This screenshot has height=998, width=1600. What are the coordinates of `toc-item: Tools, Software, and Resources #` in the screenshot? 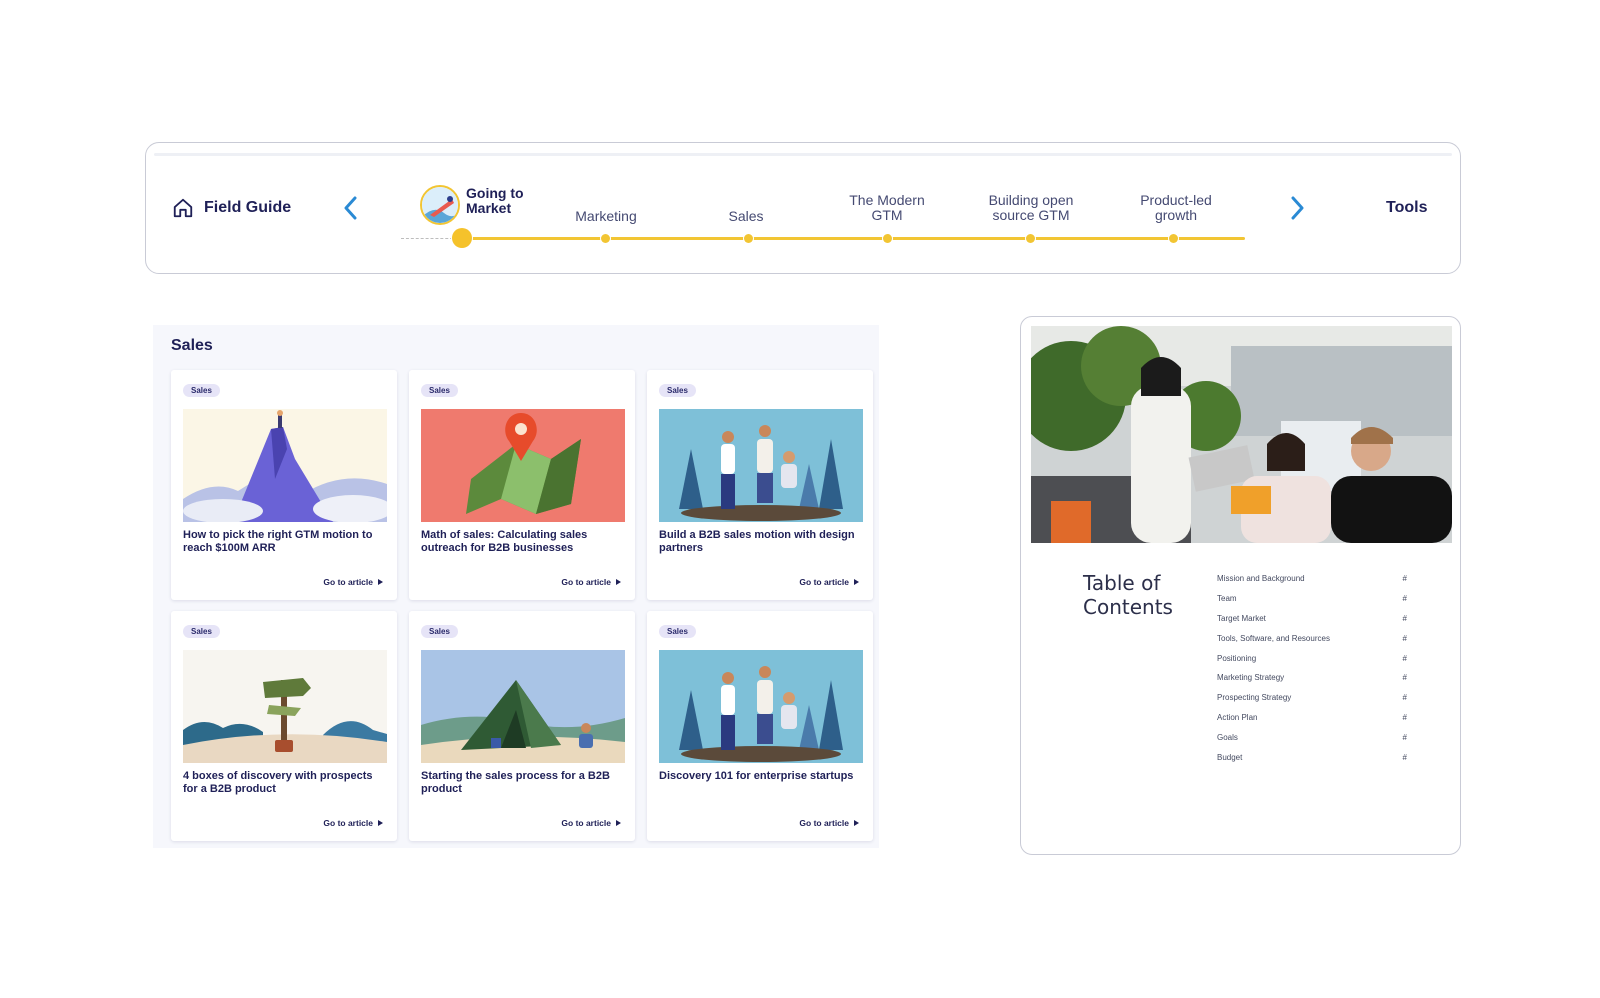 It's located at (1312, 638).